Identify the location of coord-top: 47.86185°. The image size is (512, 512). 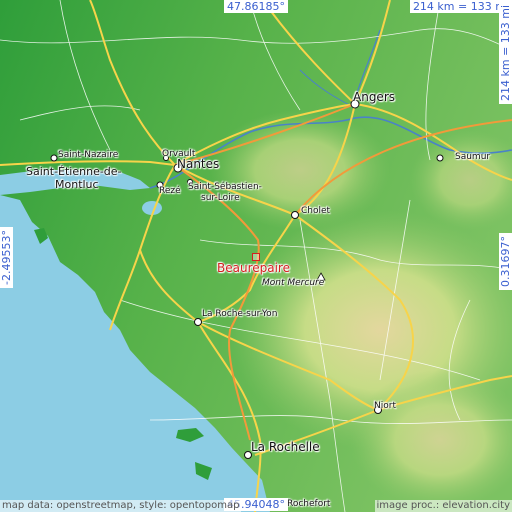
(256, 6).